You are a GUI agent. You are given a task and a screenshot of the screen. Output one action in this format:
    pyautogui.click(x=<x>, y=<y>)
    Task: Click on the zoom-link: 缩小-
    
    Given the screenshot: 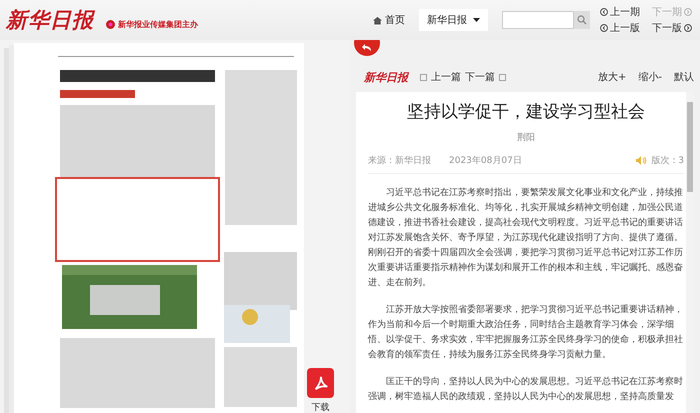 What is the action you would take?
    pyautogui.click(x=650, y=77)
    